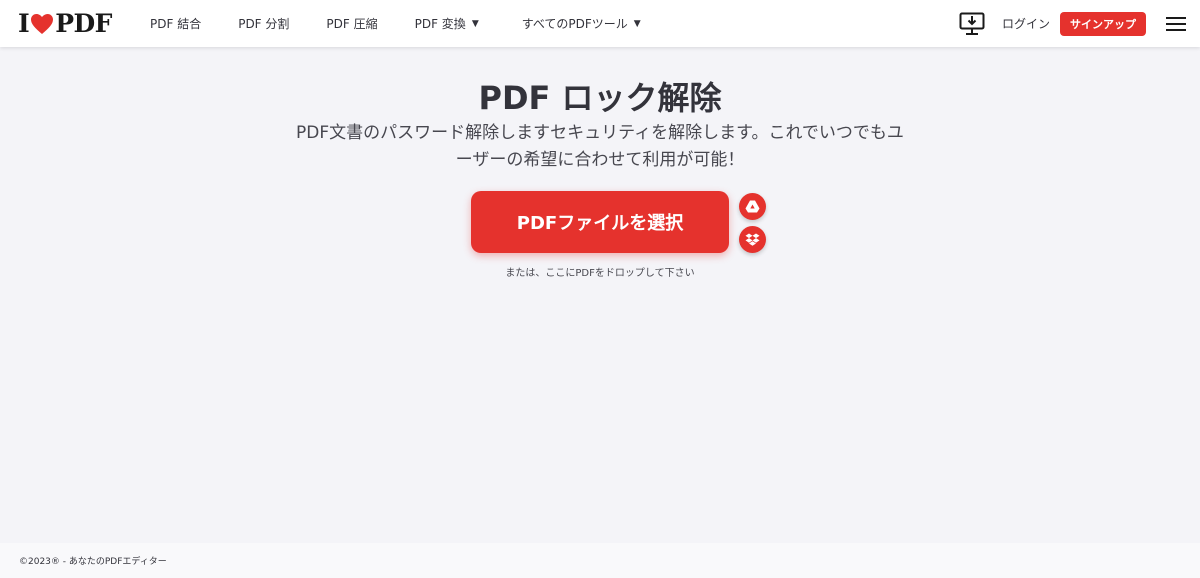  I want to click on nav-label: すべてのPDFツール, so click(574, 24).